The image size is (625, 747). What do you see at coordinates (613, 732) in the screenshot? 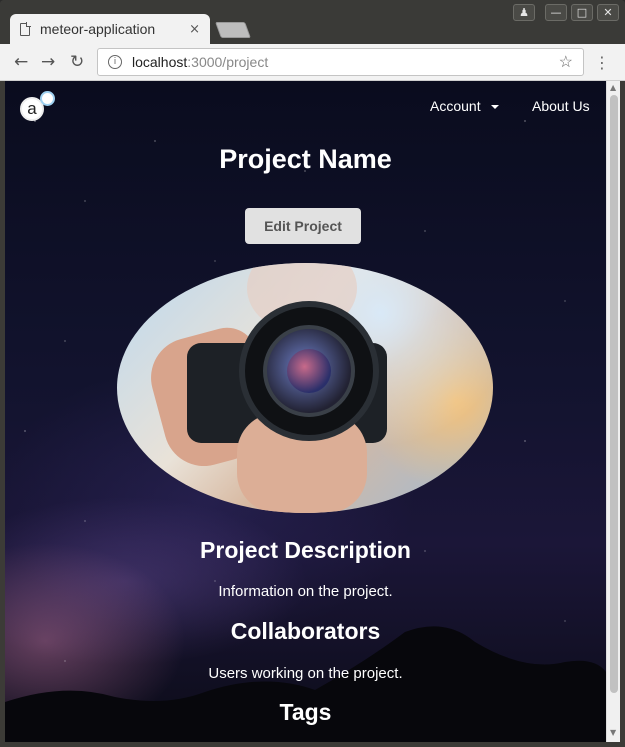
I see `scroll-down-icon: ▼` at bounding box center [613, 732].